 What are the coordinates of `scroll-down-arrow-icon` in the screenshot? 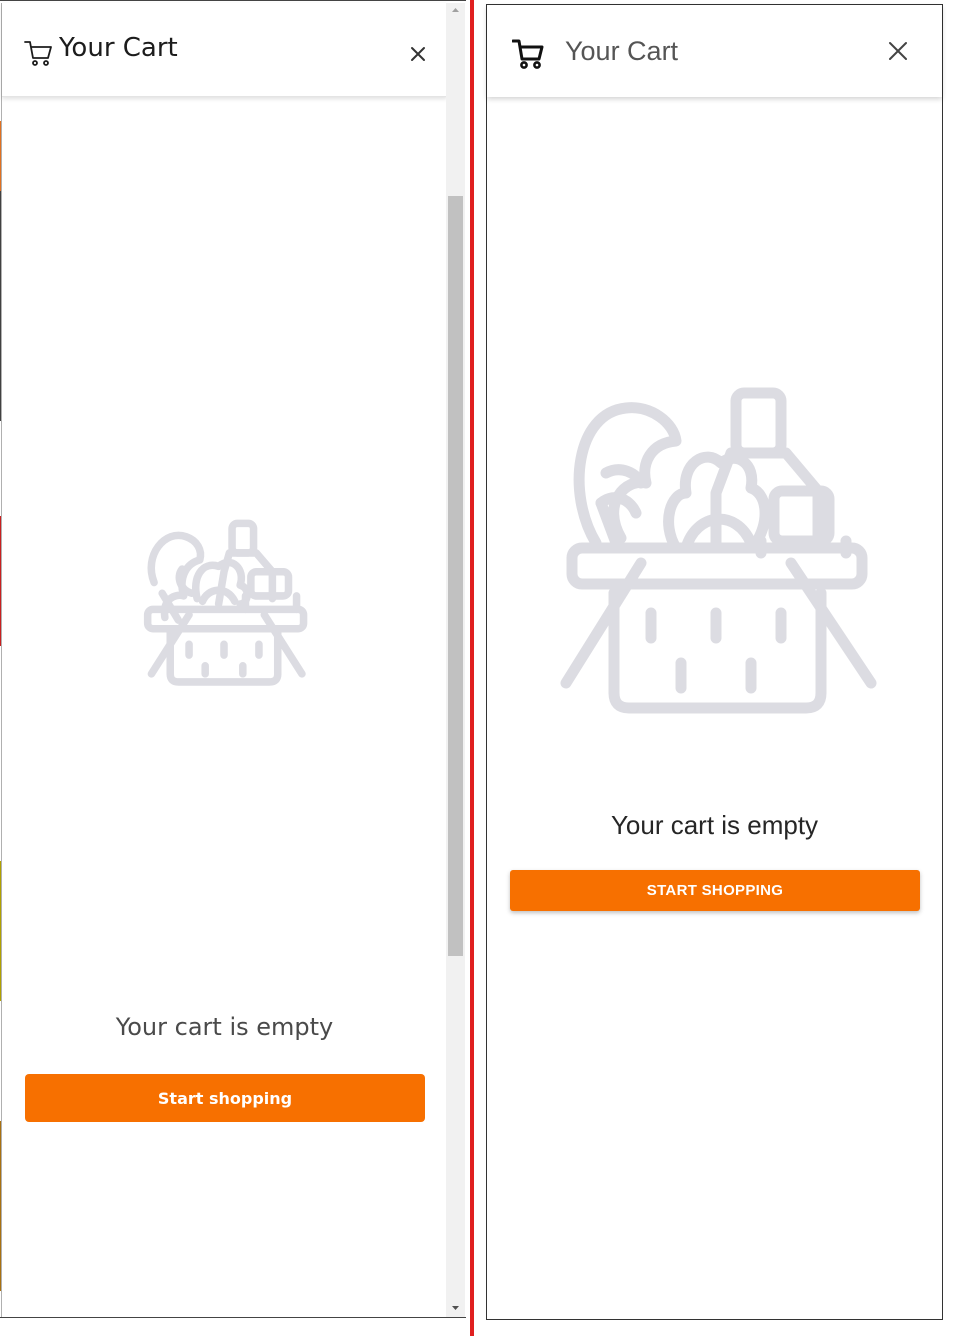 It's located at (455, 1308).